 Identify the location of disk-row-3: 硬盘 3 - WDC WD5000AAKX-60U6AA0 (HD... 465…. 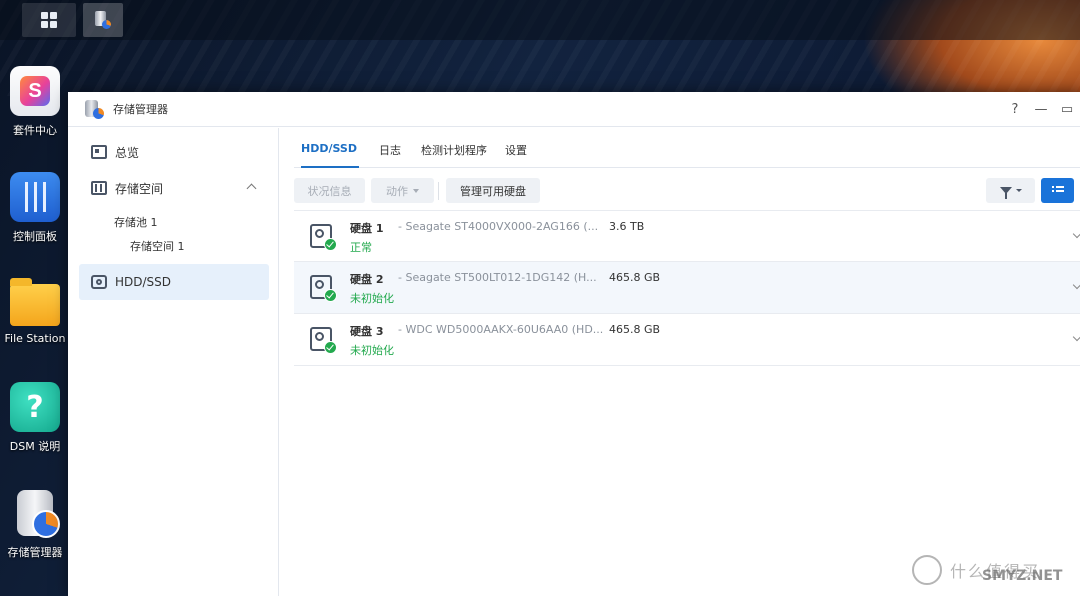
(687, 340).